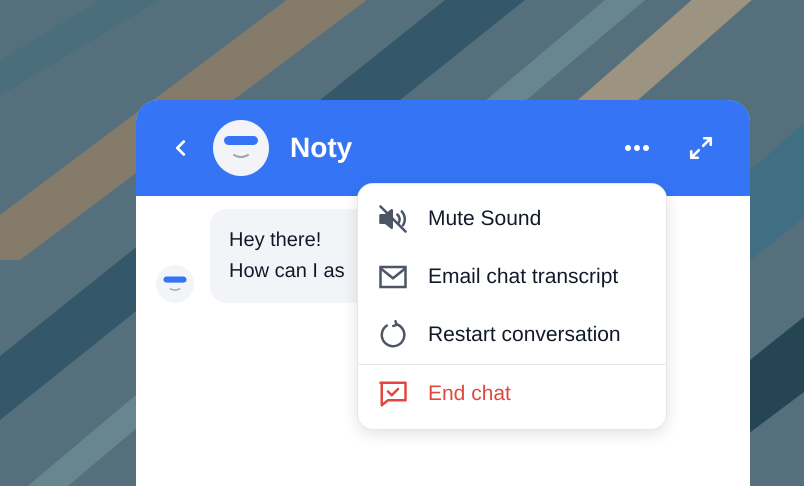  I want to click on menu-item: End chat, so click(512, 394).